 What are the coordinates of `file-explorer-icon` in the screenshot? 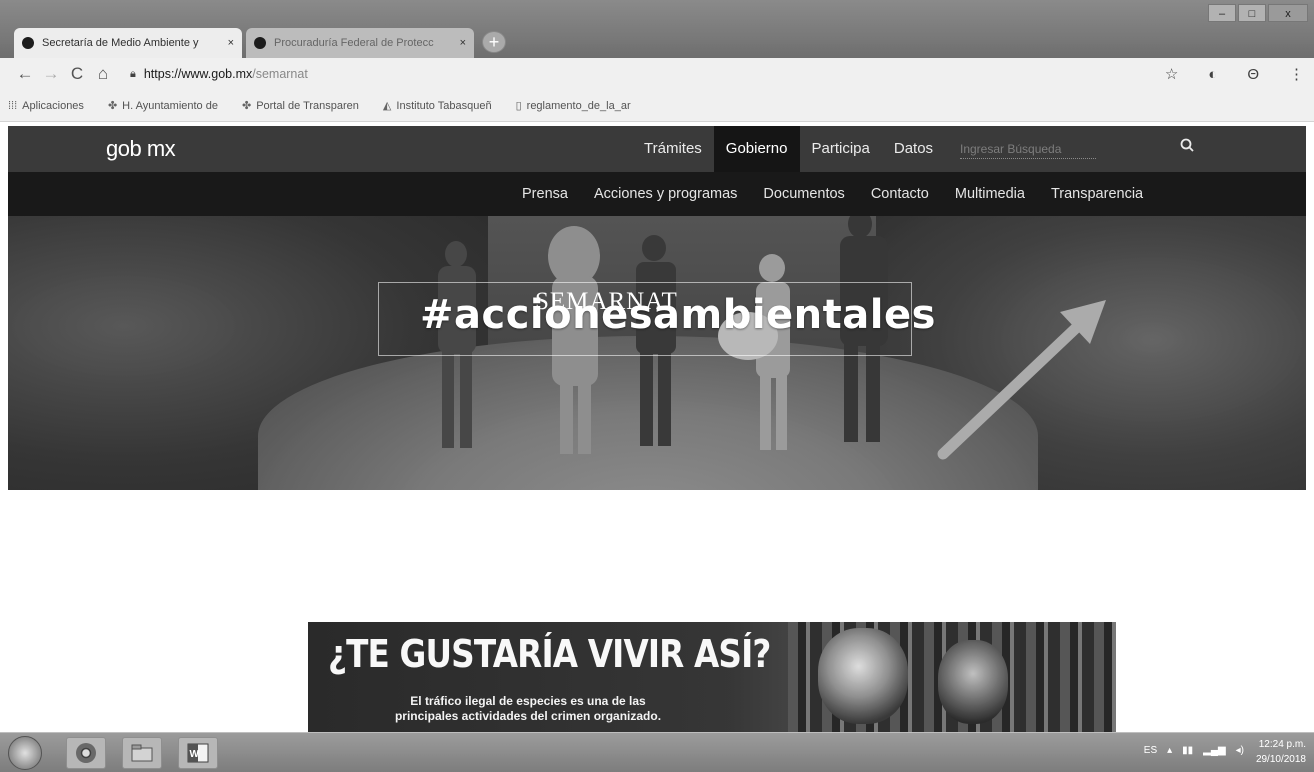 It's located at (142, 753).